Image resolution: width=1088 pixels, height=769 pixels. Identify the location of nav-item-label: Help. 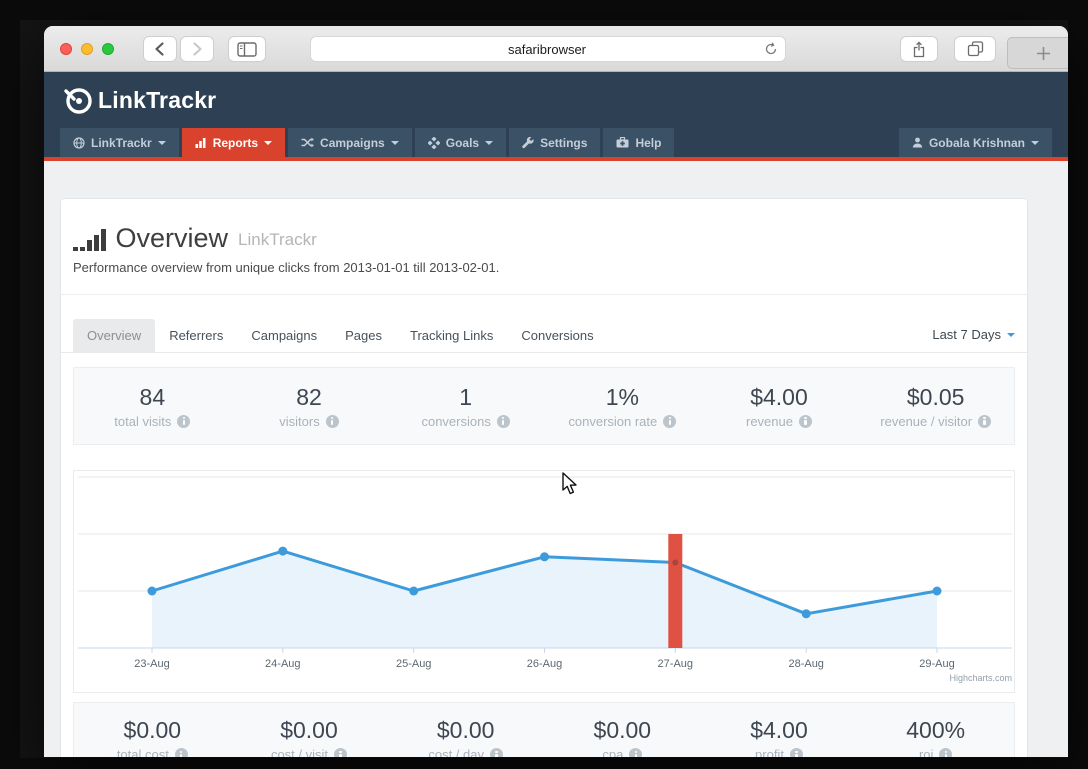
(648, 142).